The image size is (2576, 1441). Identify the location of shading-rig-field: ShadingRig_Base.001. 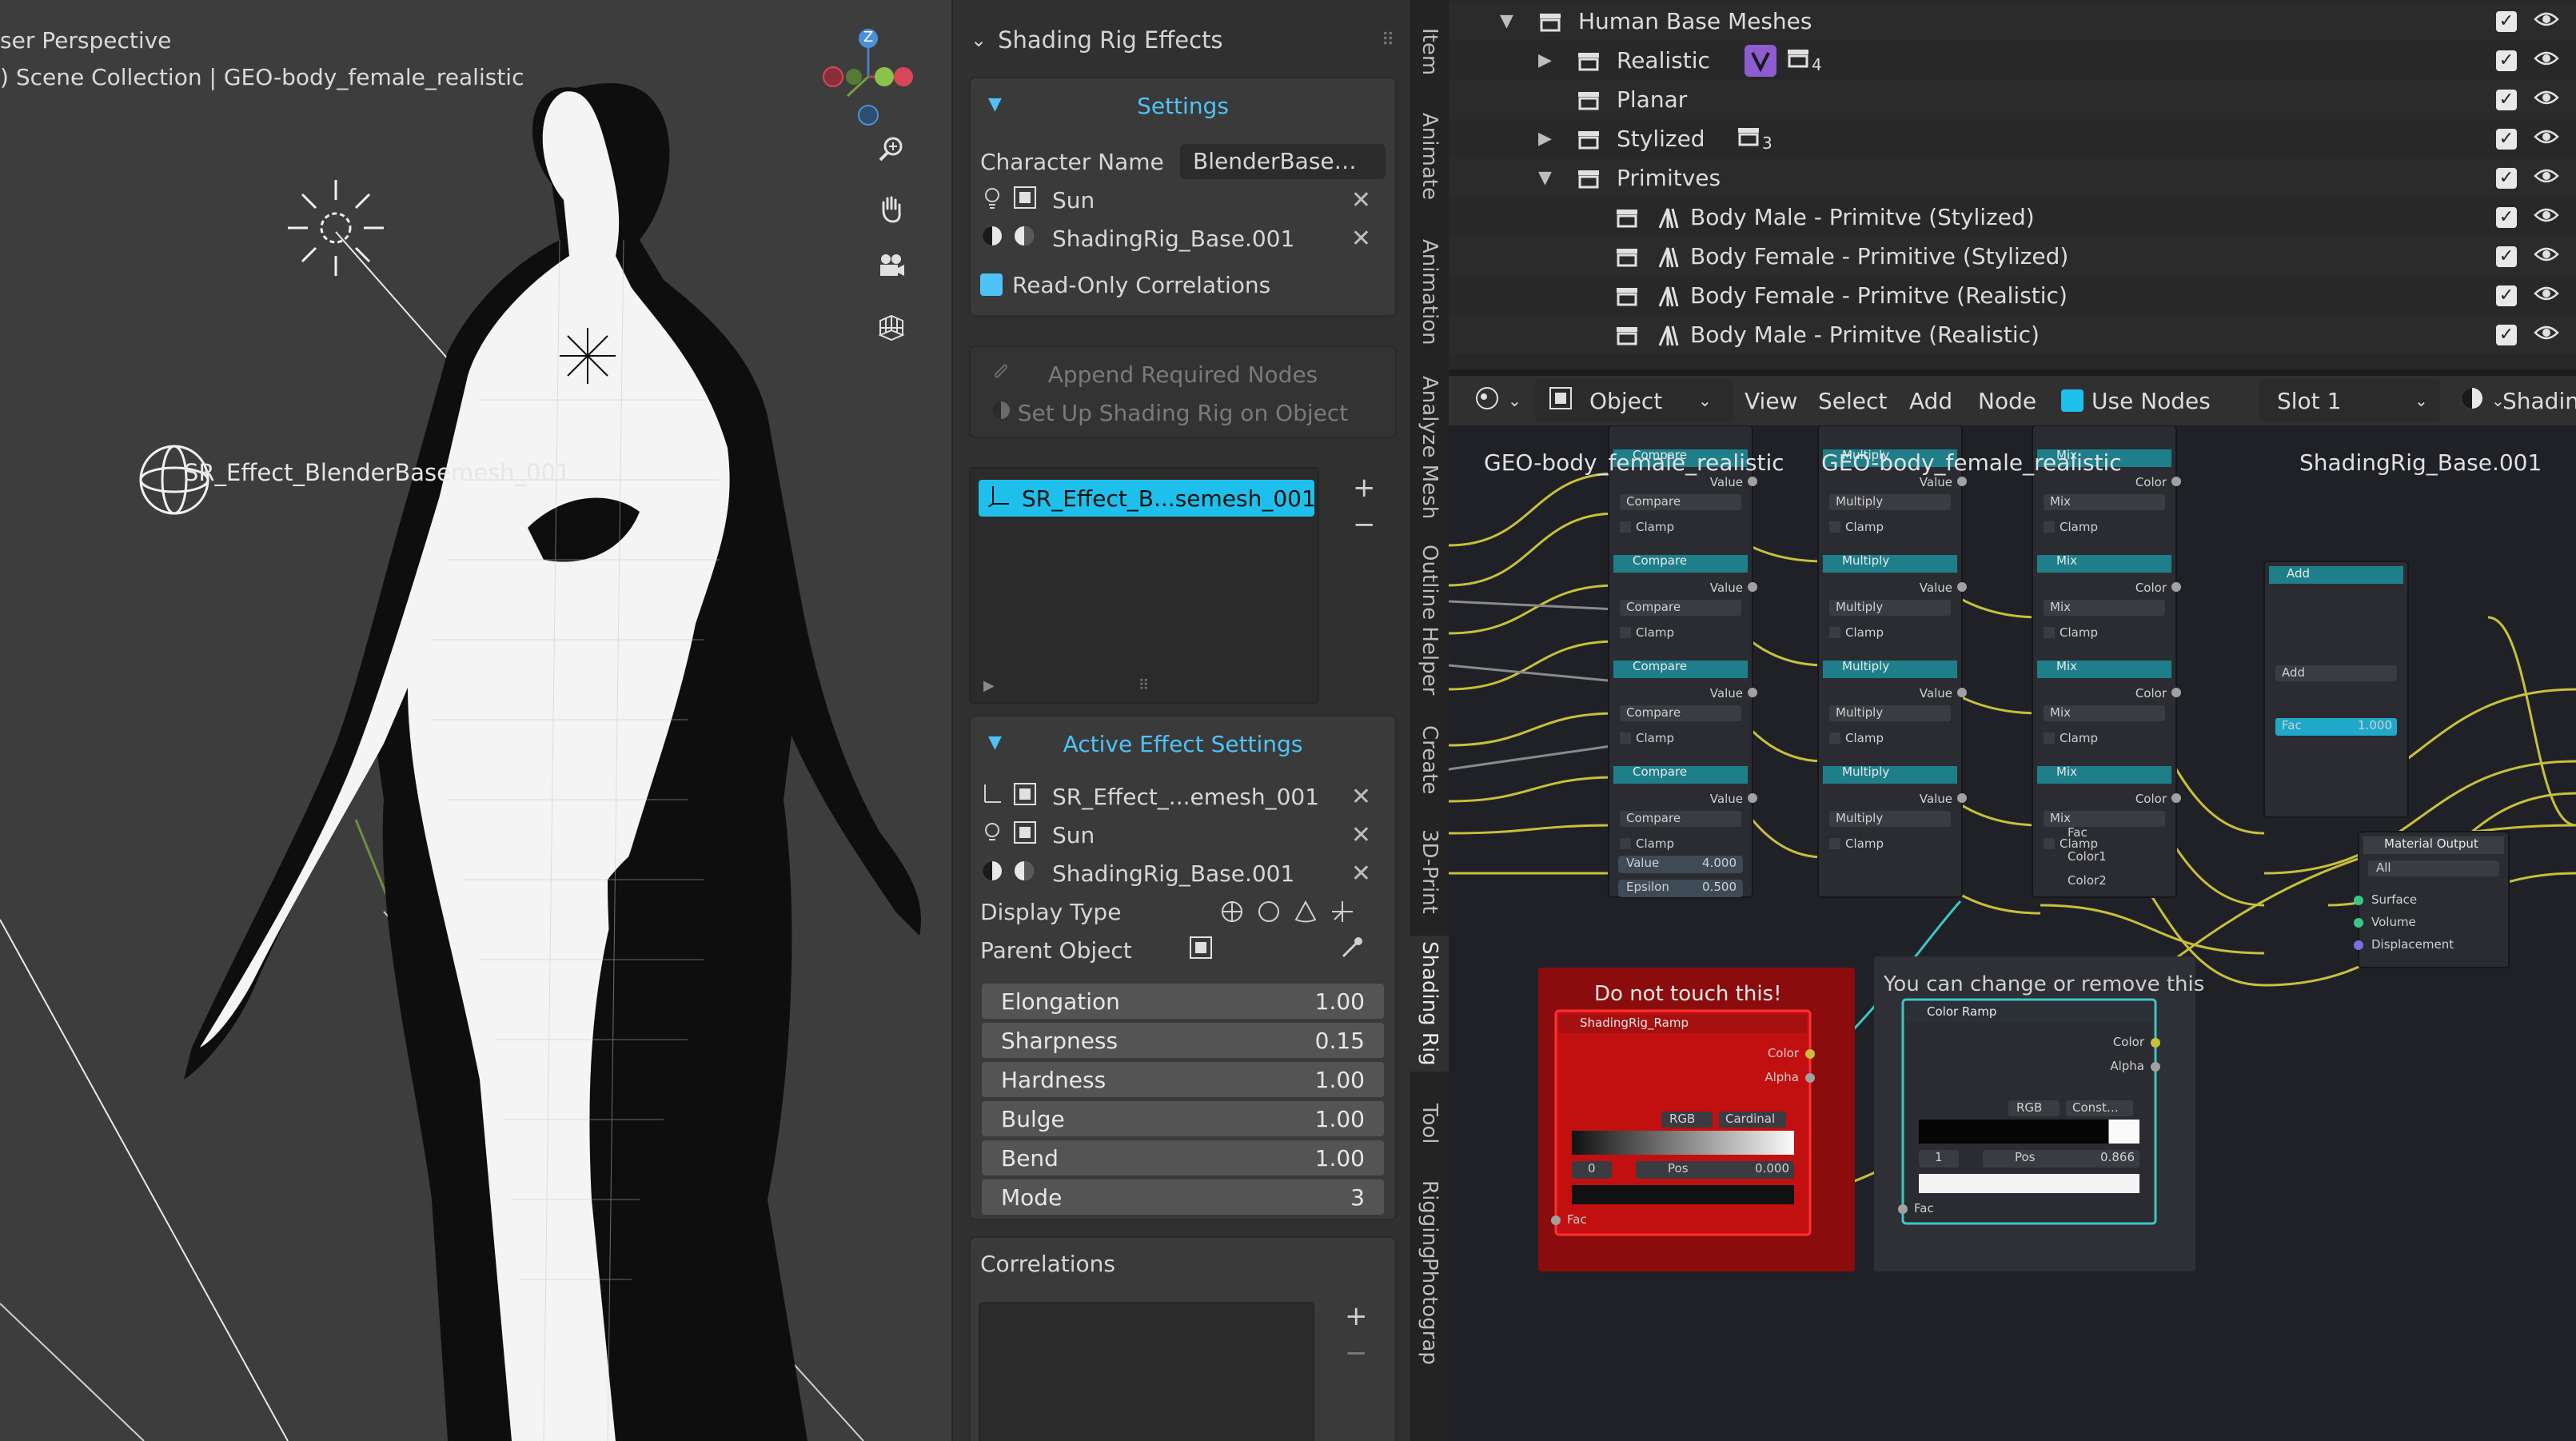
(1173, 239).